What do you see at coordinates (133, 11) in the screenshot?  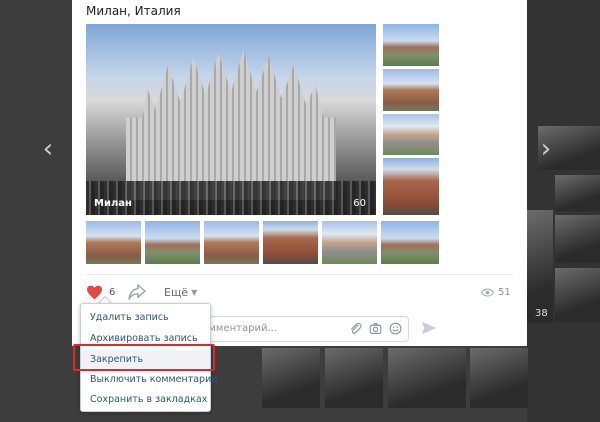 I see `post-location: Милан, Италия` at bounding box center [133, 11].